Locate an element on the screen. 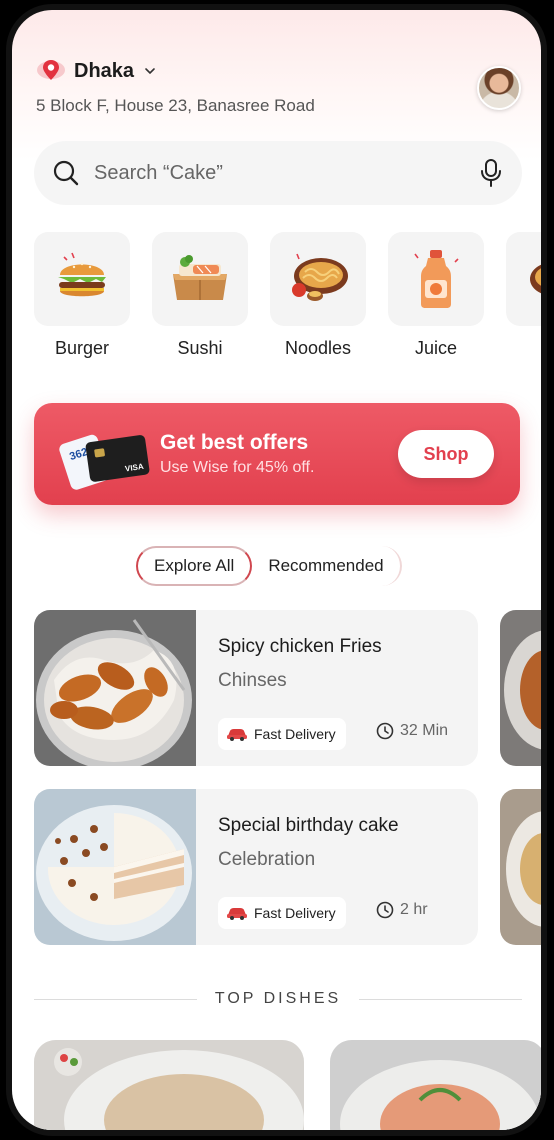 Image resolution: width=554 pixels, height=1140 pixels. category-sushi: Sushi is located at coordinates (200, 295).